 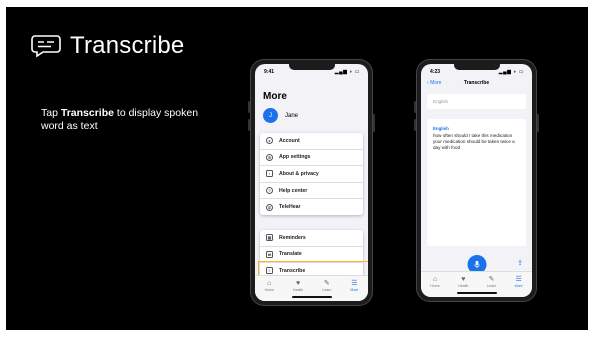 What do you see at coordinates (476, 101) in the screenshot?
I see `language-select: English` at bounding box center [476, 101].